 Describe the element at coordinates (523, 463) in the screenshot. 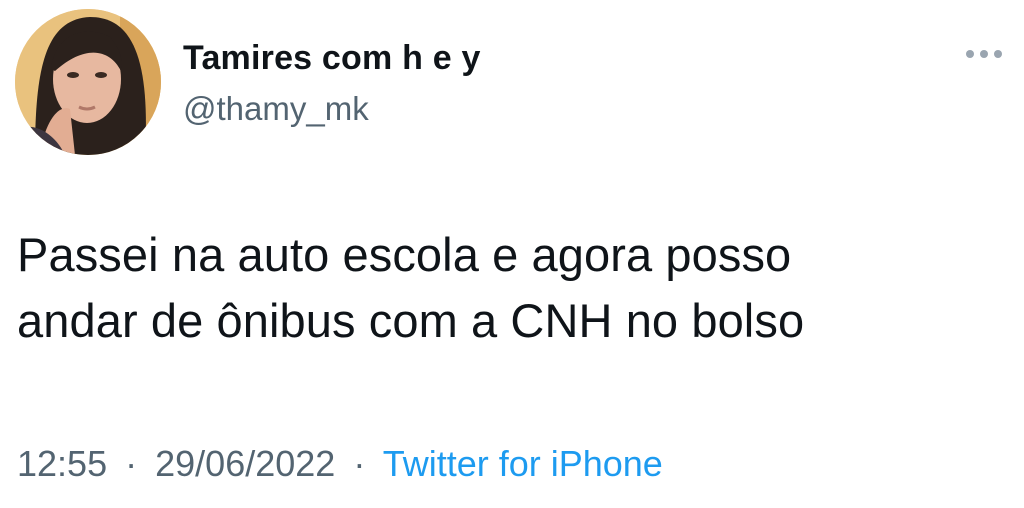

I see `tweet-source-link: Twitter for iPhone` at that location.